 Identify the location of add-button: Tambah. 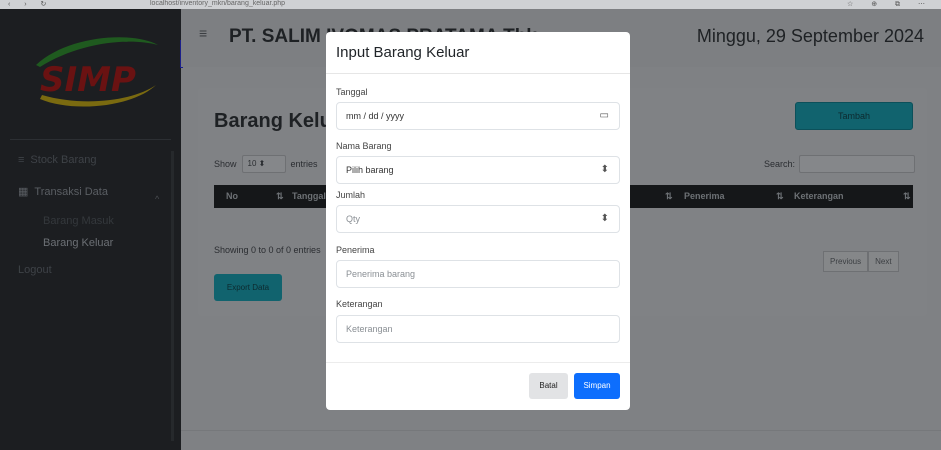
(854, 116).